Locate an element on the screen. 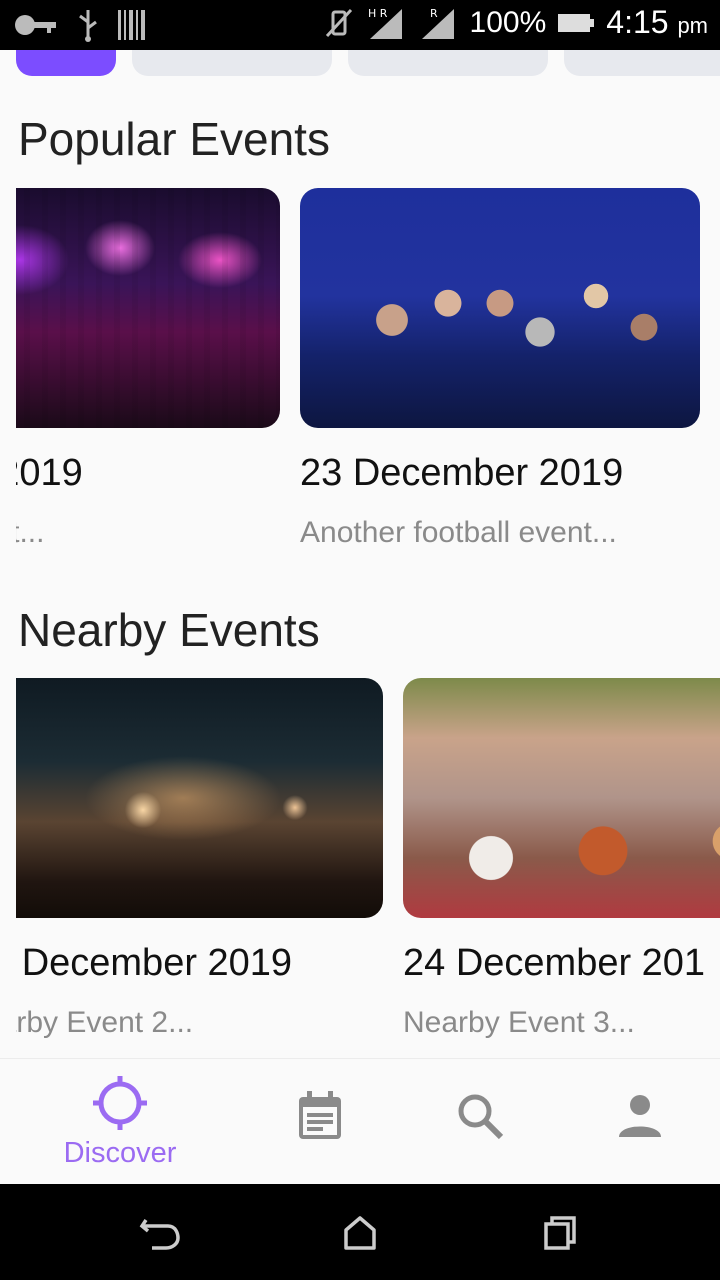  recents-icon is located at coordinates (560, 1232).